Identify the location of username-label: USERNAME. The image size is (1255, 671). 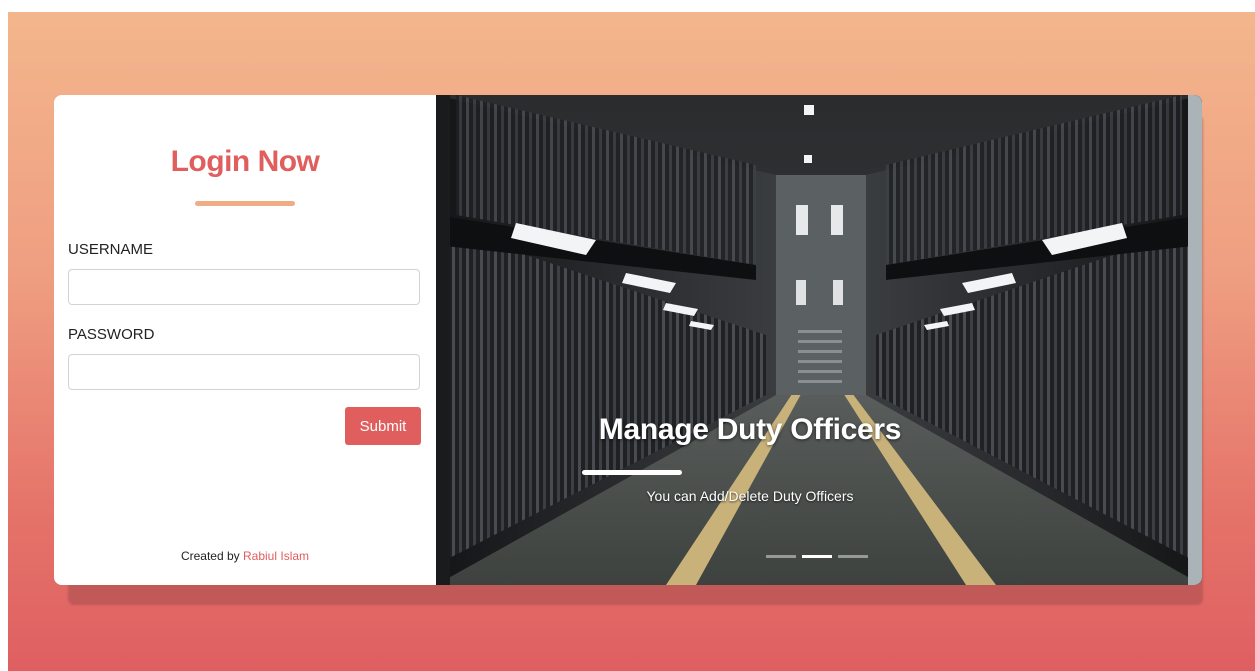
(111, 249).